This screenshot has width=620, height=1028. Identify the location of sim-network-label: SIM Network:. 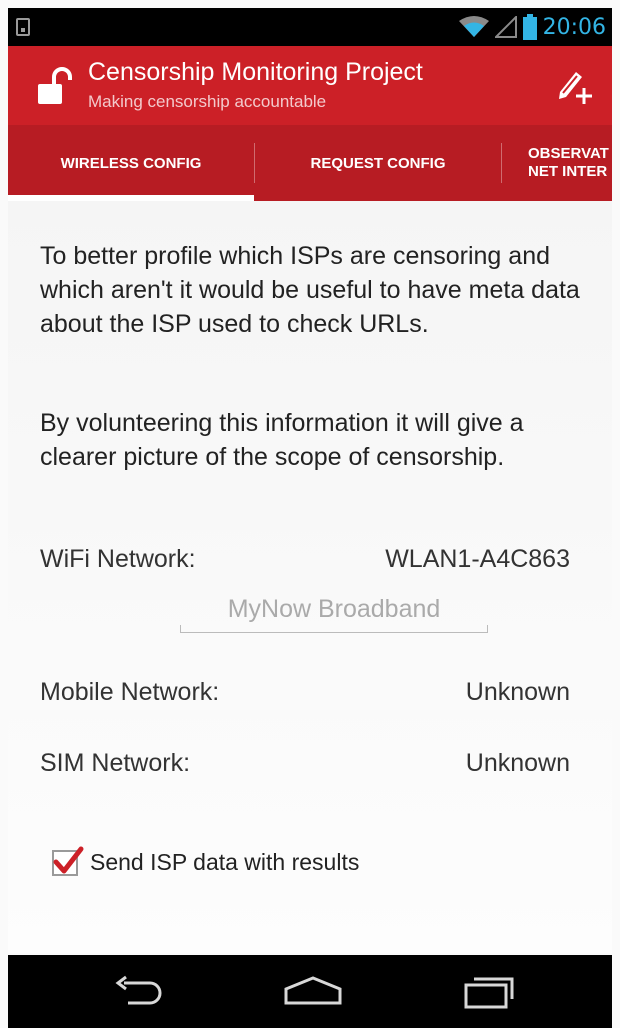
(115, 763).